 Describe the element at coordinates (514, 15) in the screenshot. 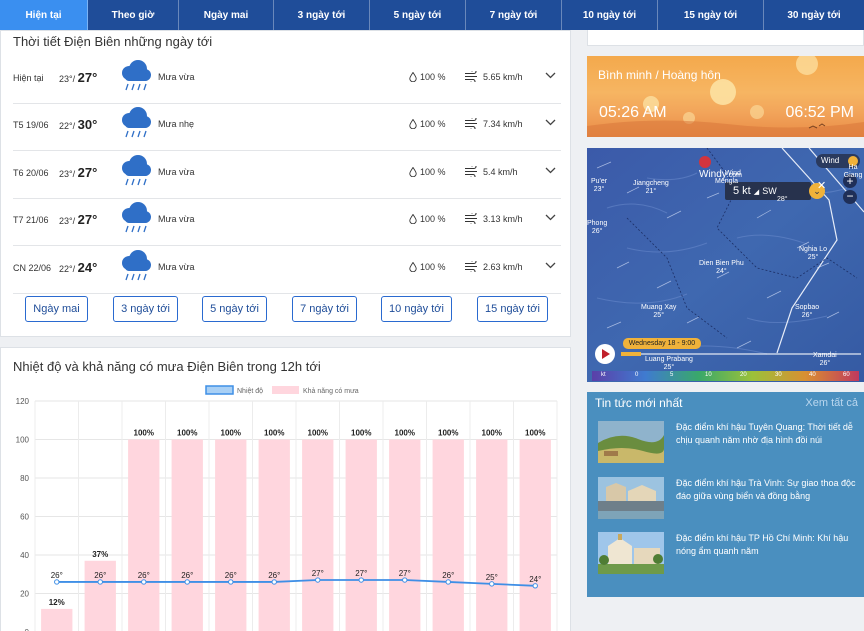

I see `tab-7-ngay: 7 ngày tới` at that location.